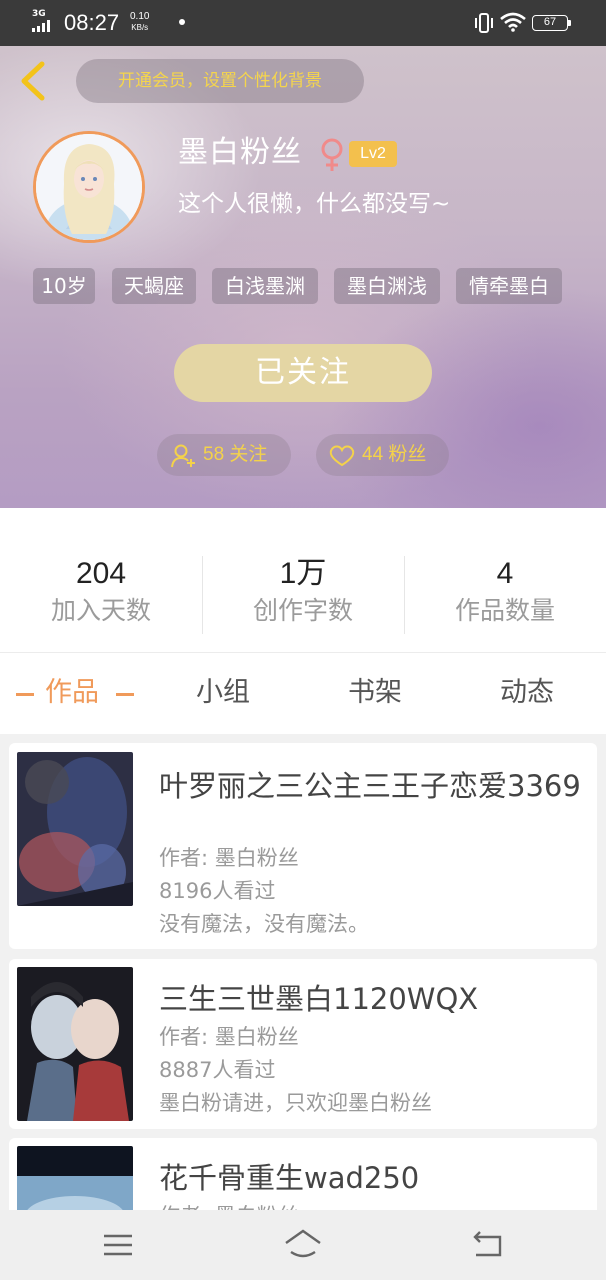 This screenshot has height=1280, width=606. What do you see at coordinates (101, 573) in the screenshot?
I see `stat-value: 204` at bounding box center [101, 573].